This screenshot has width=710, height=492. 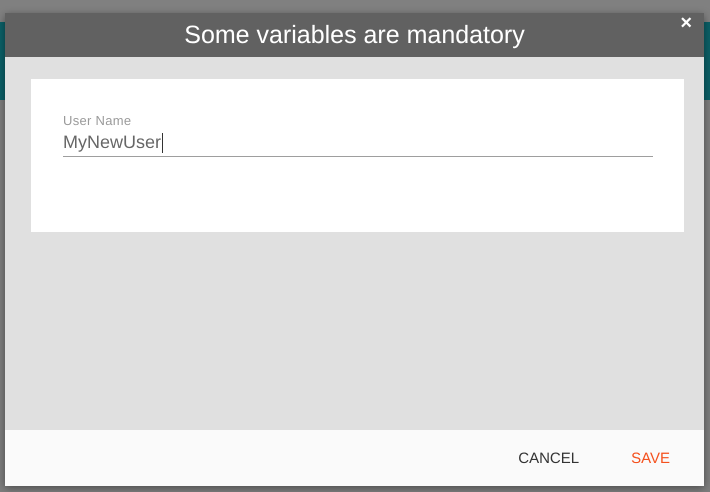 I want to click on field-label: User Name, so click(x=97, y=120).